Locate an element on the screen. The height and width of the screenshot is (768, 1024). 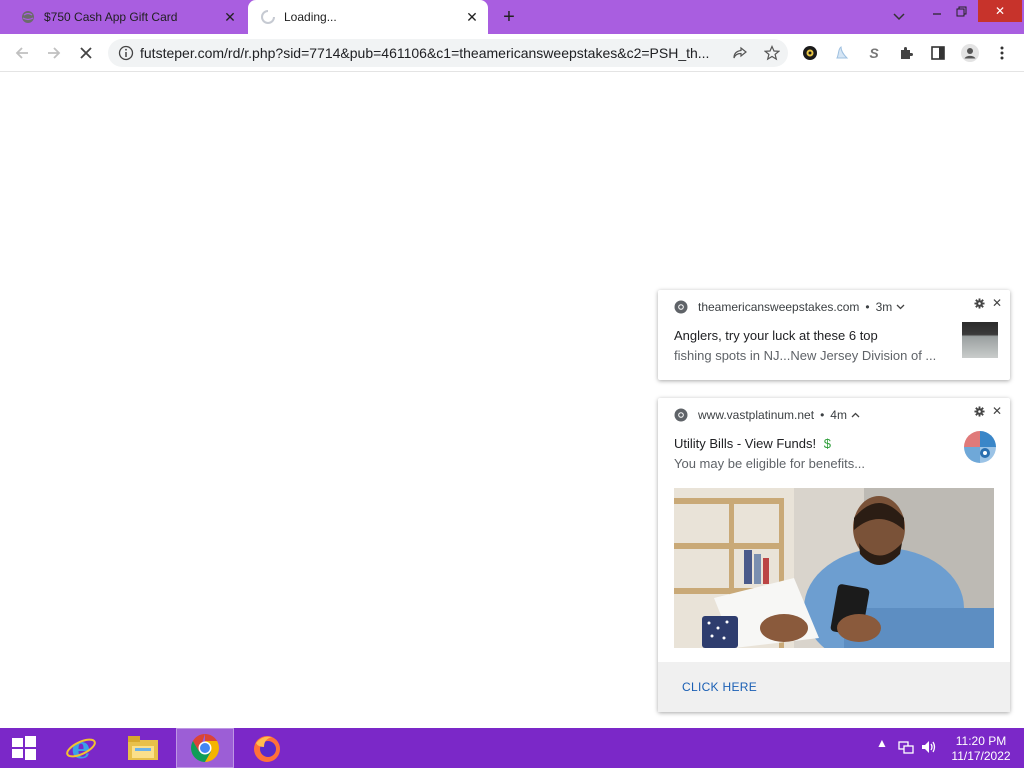
notification-header: www.vastplatinum.net • 4m is located at coordinates (767, 415).